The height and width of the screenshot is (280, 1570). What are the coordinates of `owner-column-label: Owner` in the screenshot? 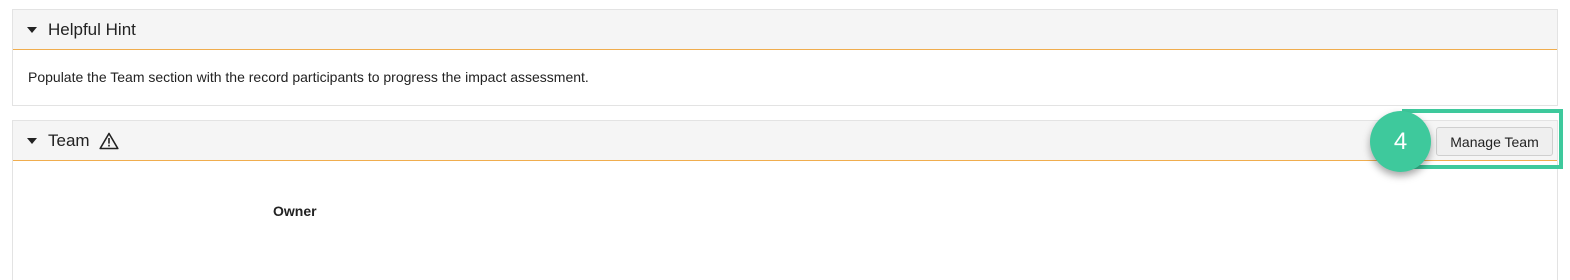 It's located at (295, 211).